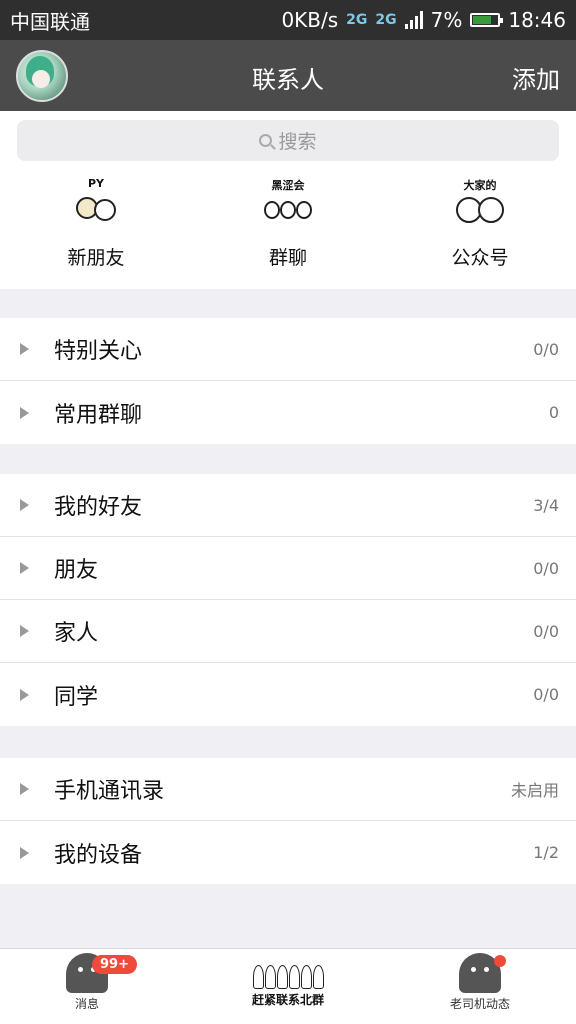 This screenshot has height=1024, width=576. Describe the element at coordinates (76, 697) in the screenshot. I see `group-label: 同学` at that location.